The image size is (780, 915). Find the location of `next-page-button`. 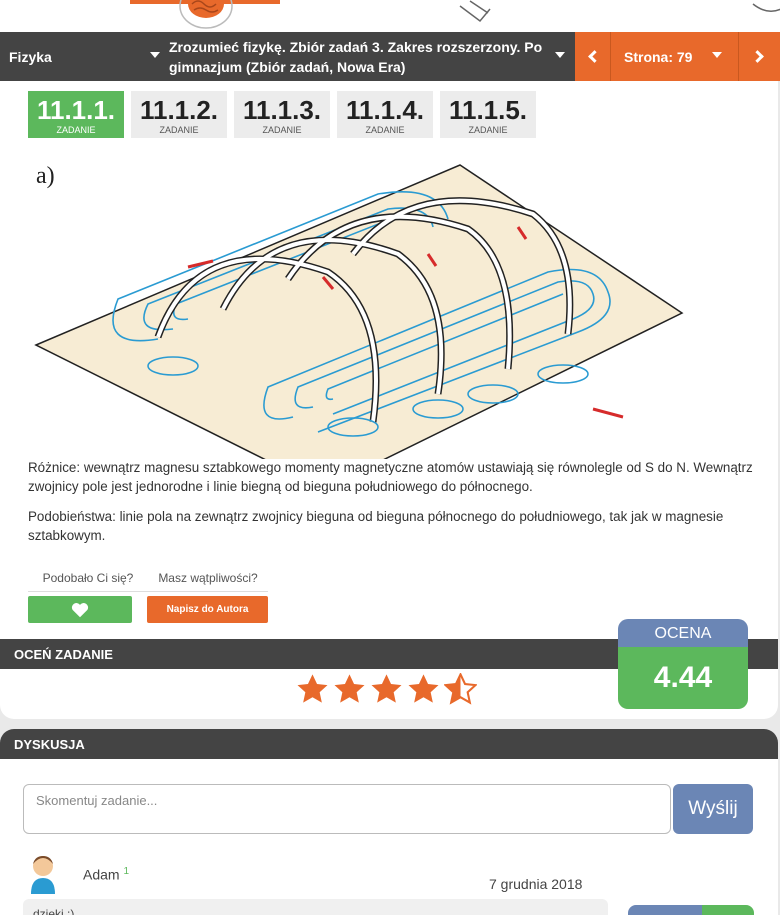

next-page-button is located at coordinates (759, 56).